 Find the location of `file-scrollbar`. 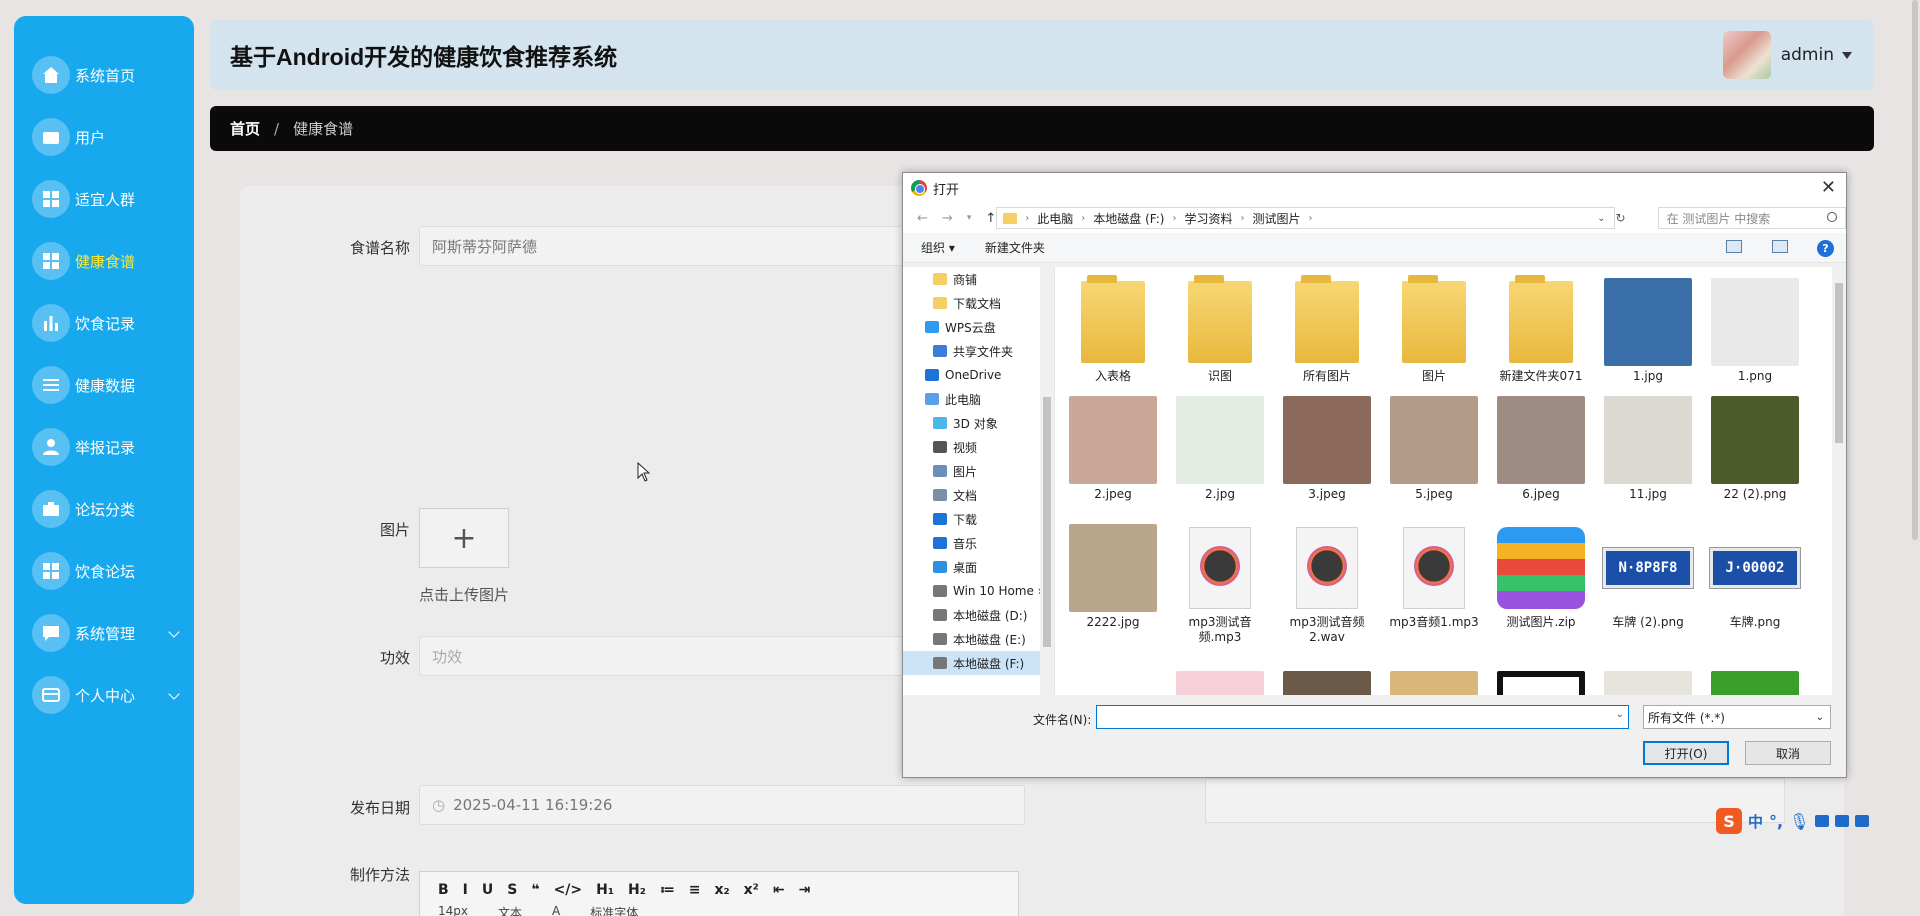

file-scrollbar is located at coordinates (1839, 481).